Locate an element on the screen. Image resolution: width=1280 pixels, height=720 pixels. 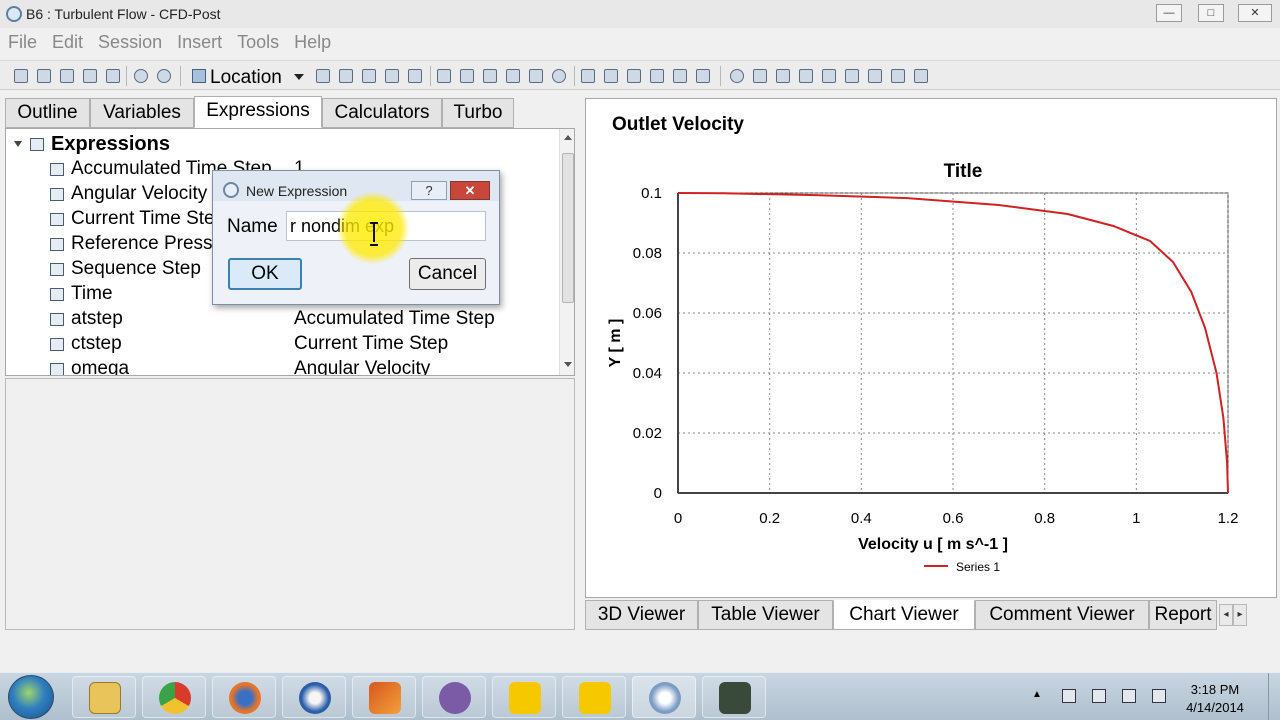
chrome-icon is located at coordinates (175, 698).